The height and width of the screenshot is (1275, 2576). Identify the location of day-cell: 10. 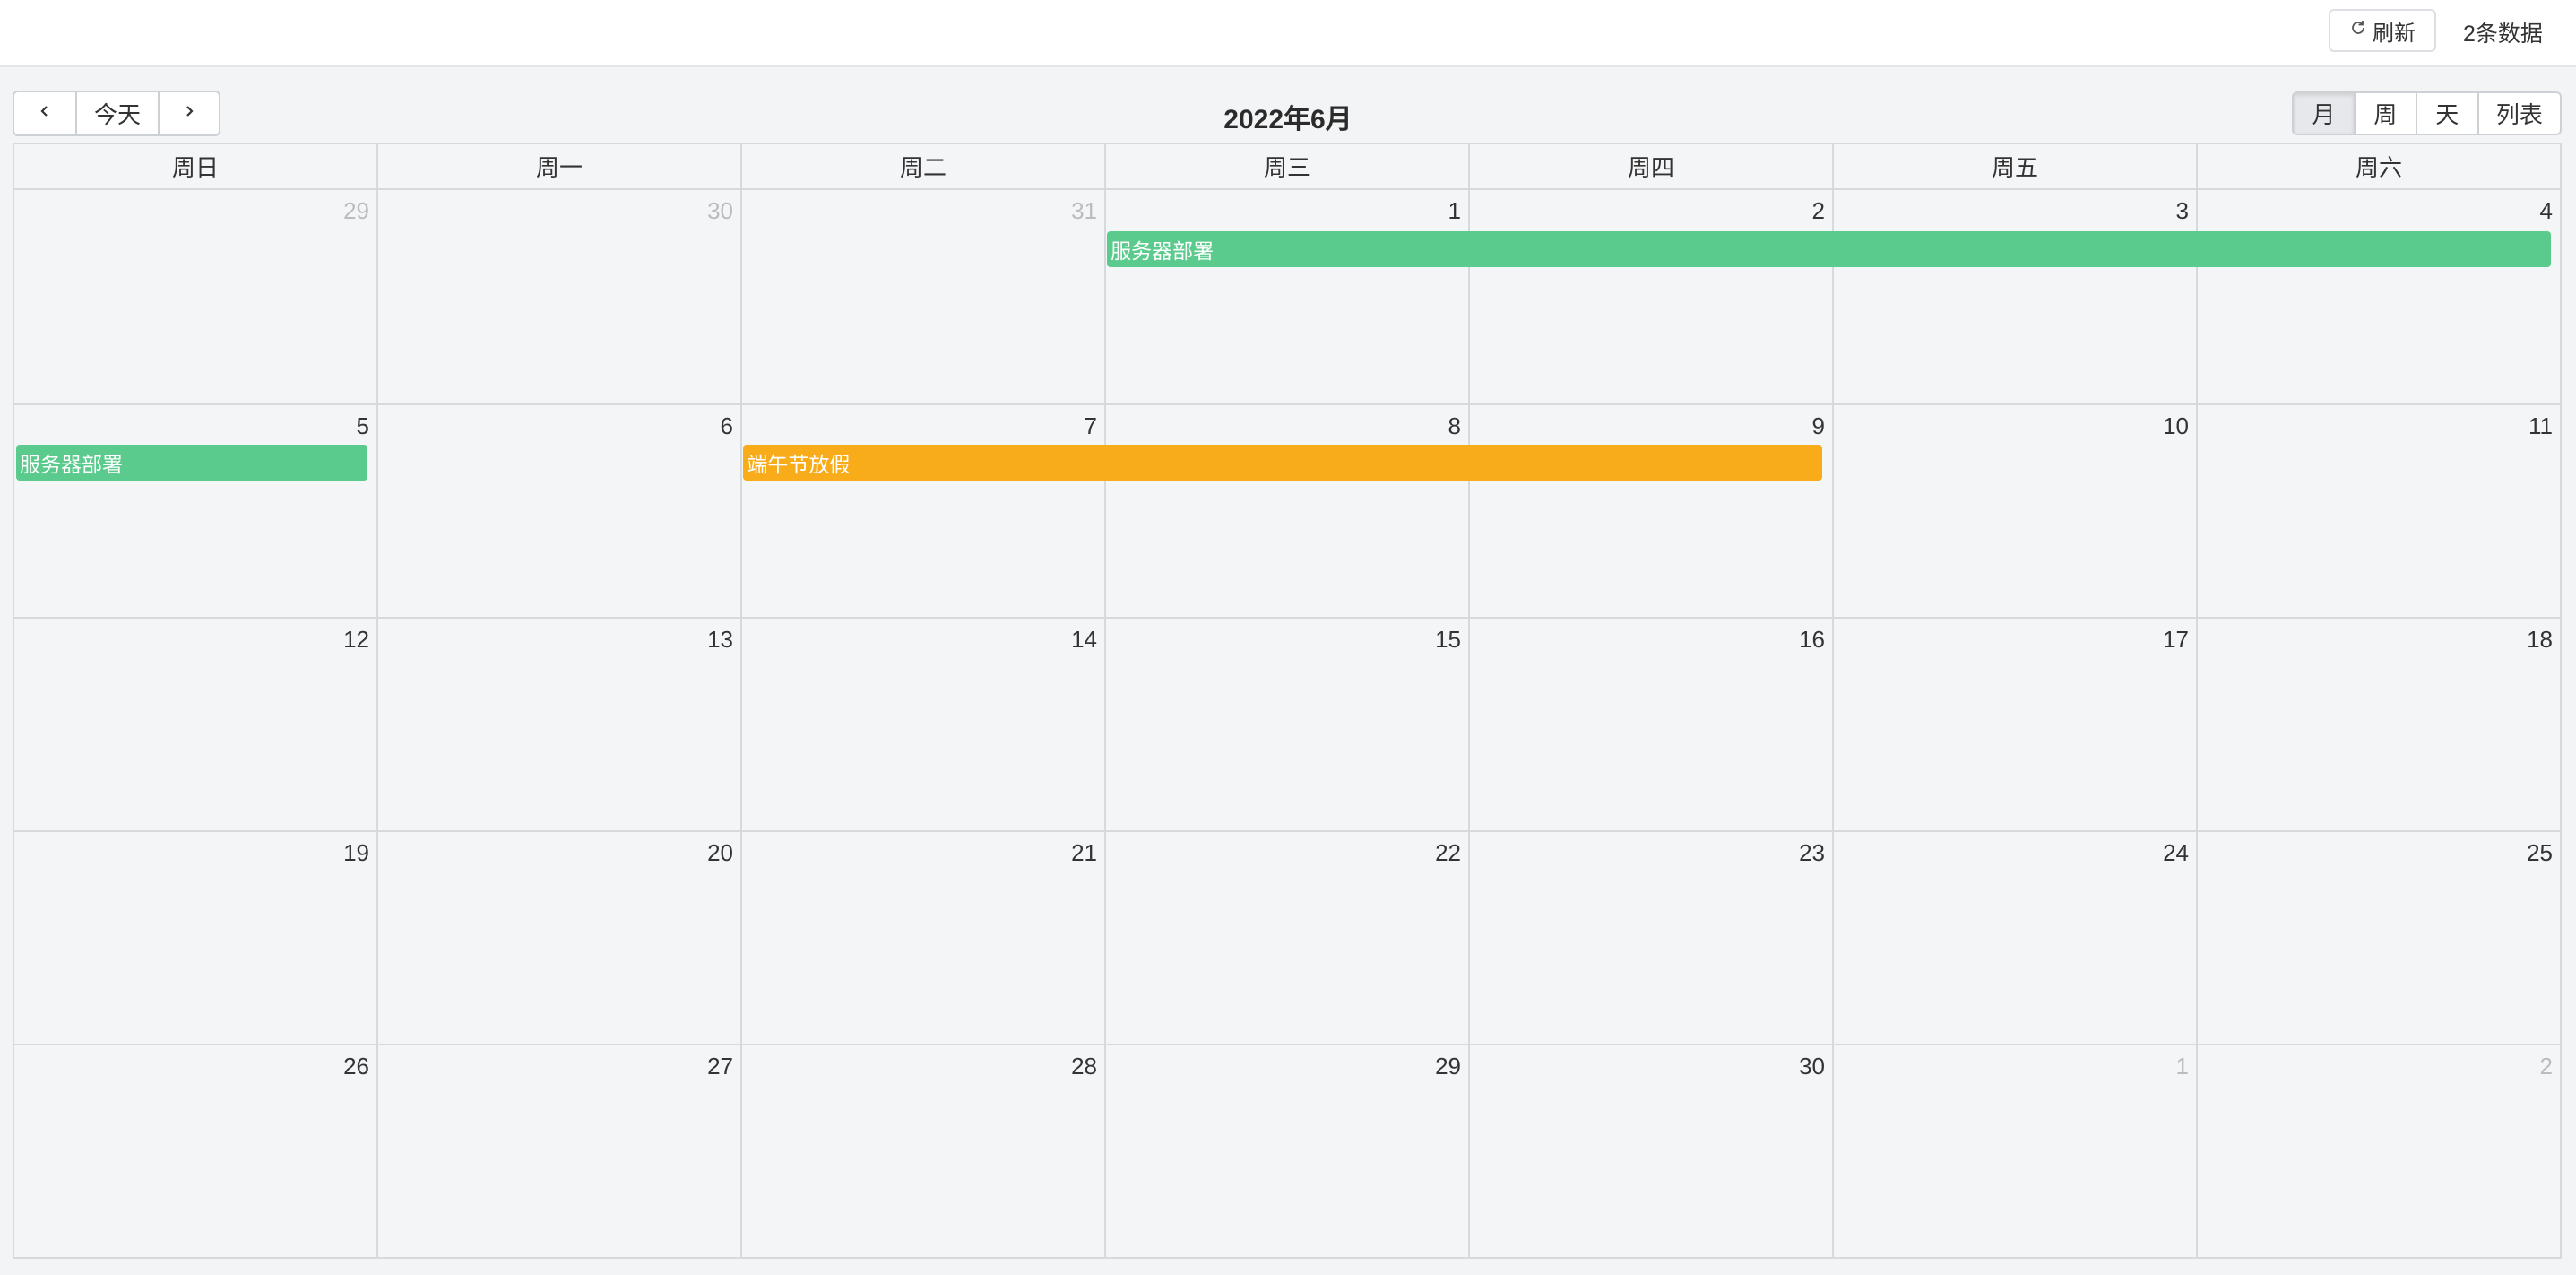
(2014, 511).